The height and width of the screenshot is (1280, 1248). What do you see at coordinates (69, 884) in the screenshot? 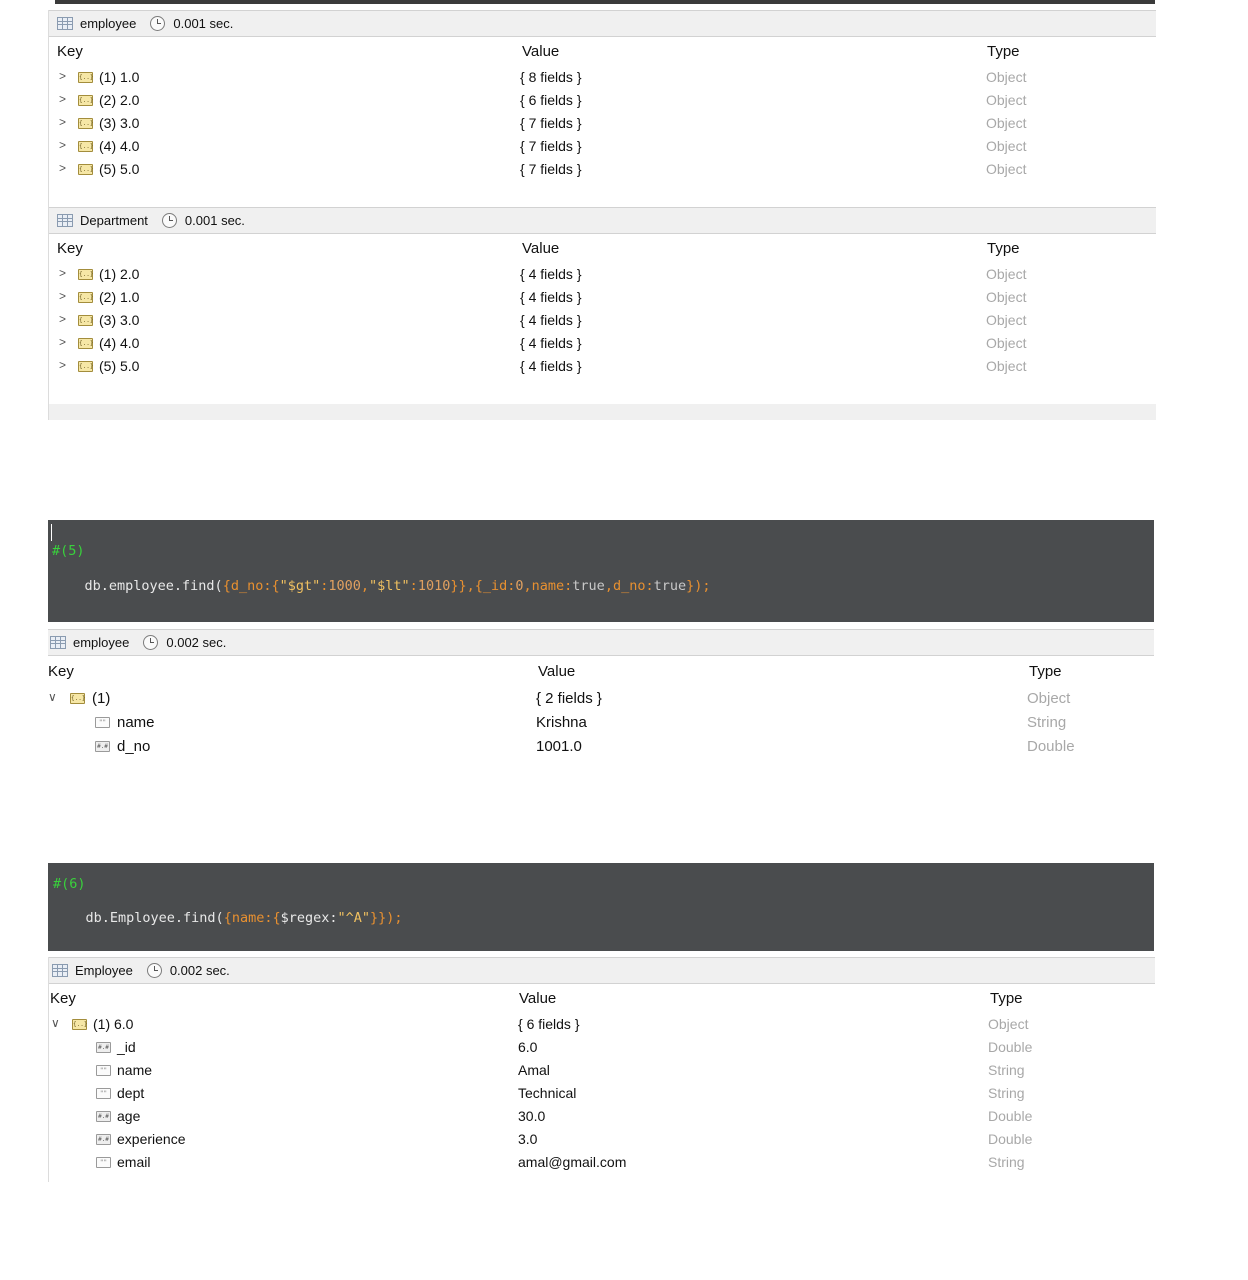
I see `query-comment: #(6)` at bounding box center [69, 884].